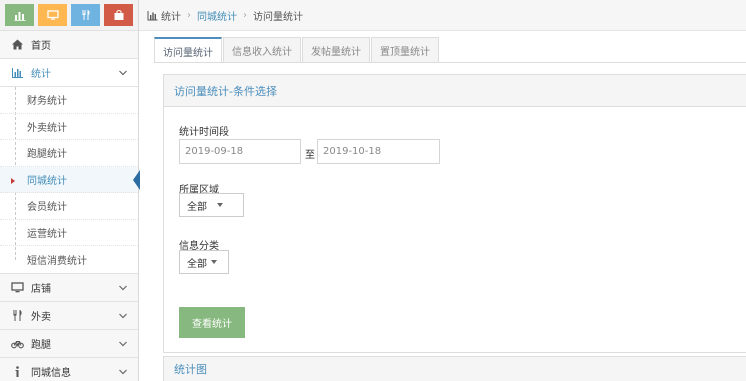 Image resolution: width=746 pixels, height=381 pixels. I want to click on sidebar-item-label: 店铺, so click(41, 289).